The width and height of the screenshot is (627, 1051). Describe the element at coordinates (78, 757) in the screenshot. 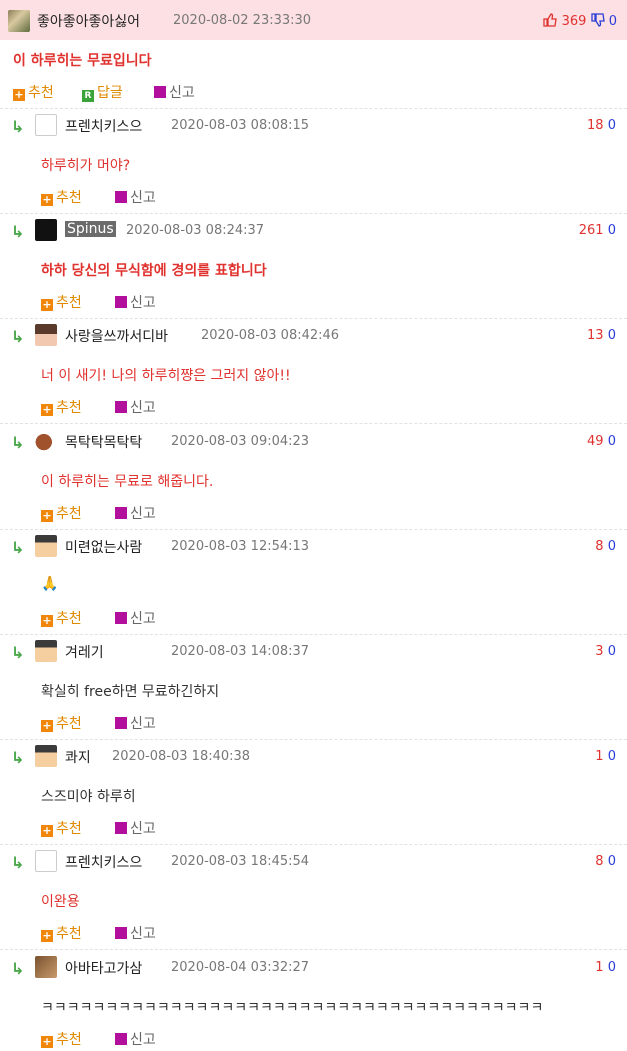

I see `comment-author: 콰지` at that location.